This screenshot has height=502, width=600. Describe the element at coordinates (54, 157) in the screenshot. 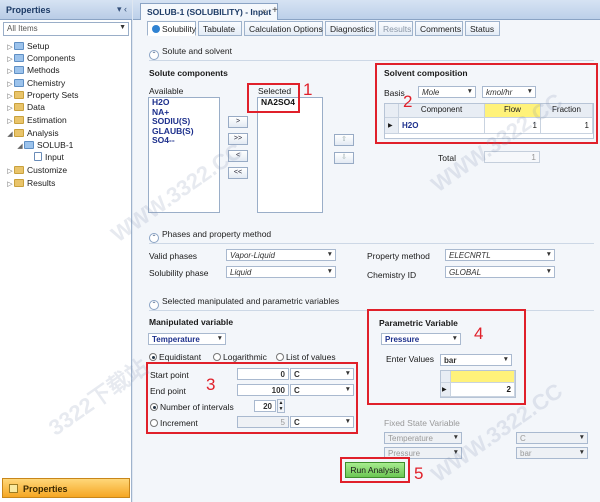

I see `tree-item-label: Input` at that location.